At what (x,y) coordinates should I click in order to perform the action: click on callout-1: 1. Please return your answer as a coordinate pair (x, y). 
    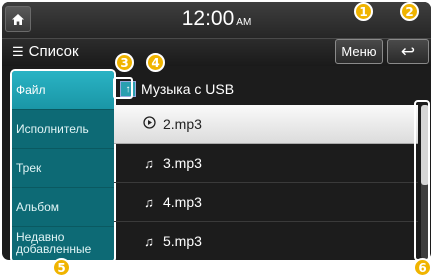
    Looking at the image, I should click on (363, 11).